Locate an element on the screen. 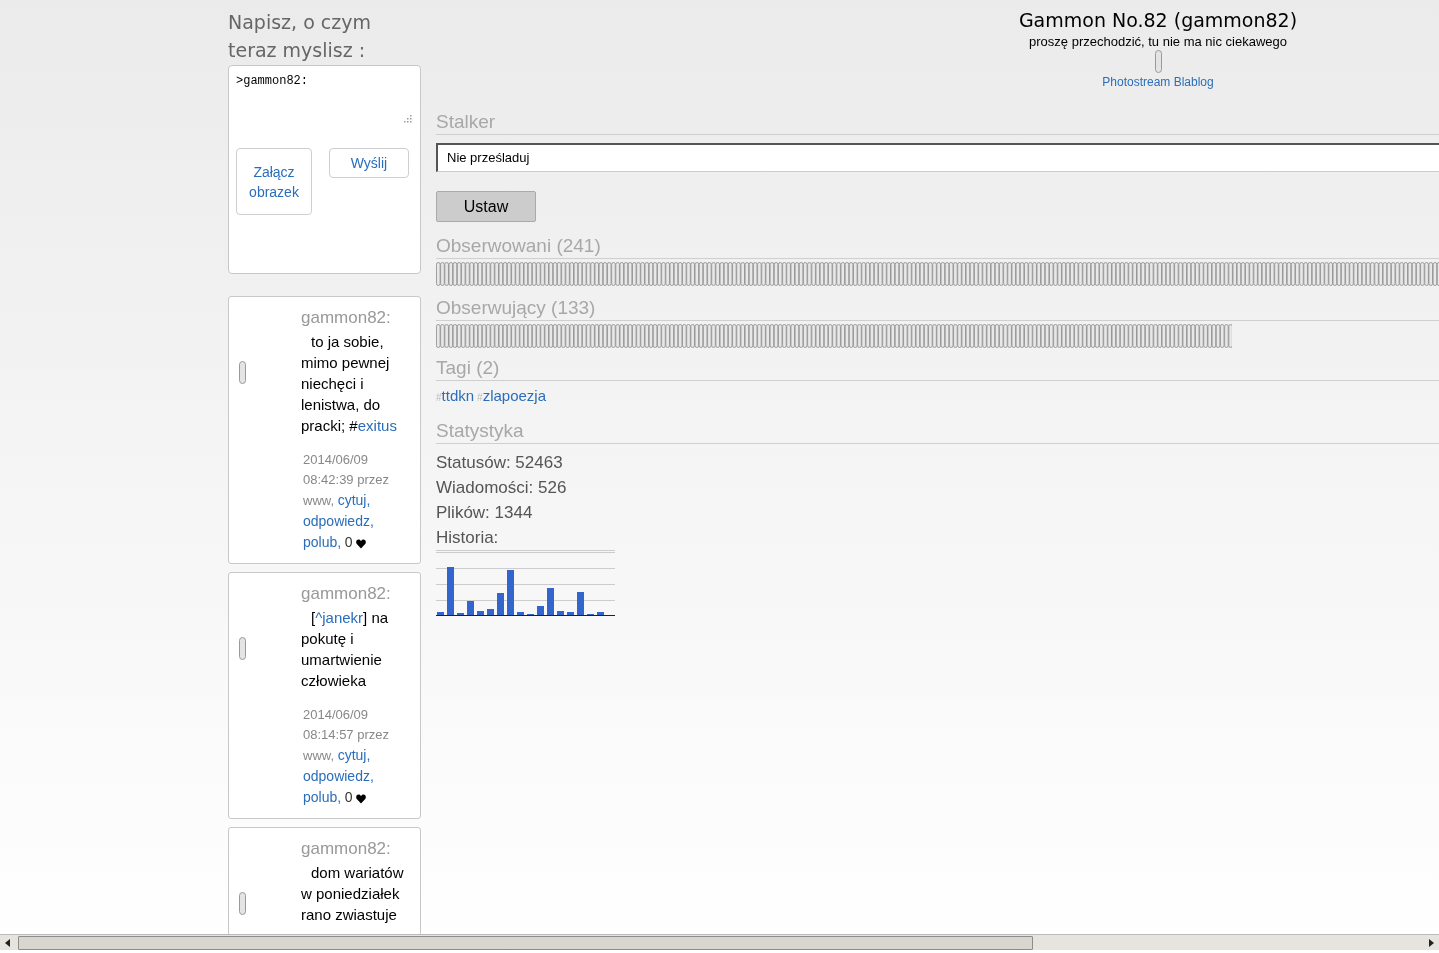  resize-grip-icon is located at coordinates (407, 118).